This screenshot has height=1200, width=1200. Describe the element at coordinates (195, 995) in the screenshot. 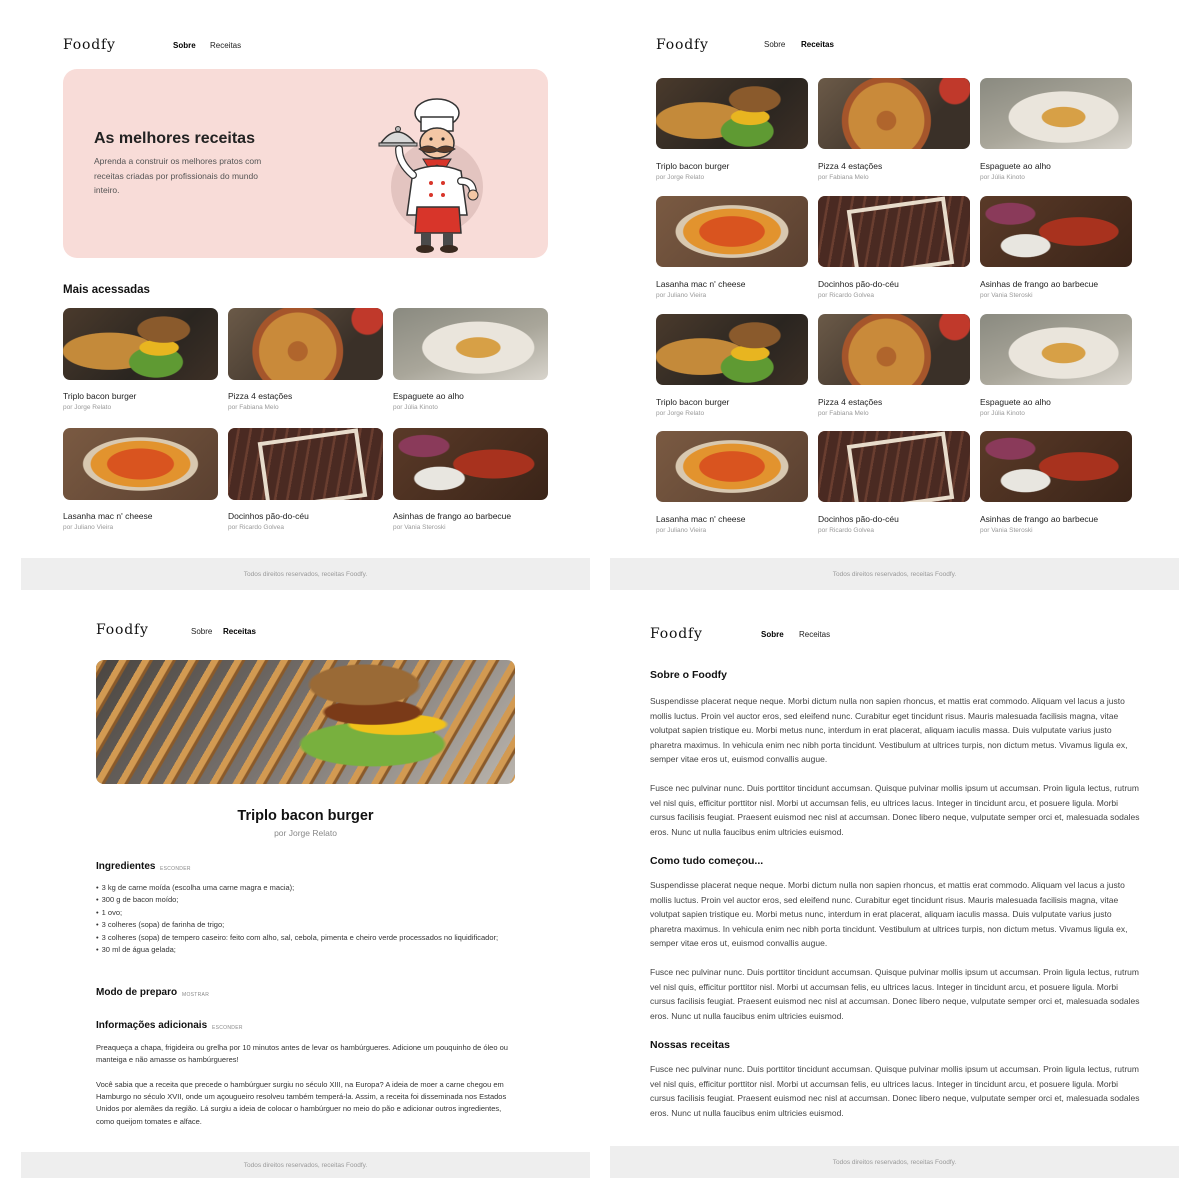

I see `preparation-toggle: MOSTRAR` at that location.